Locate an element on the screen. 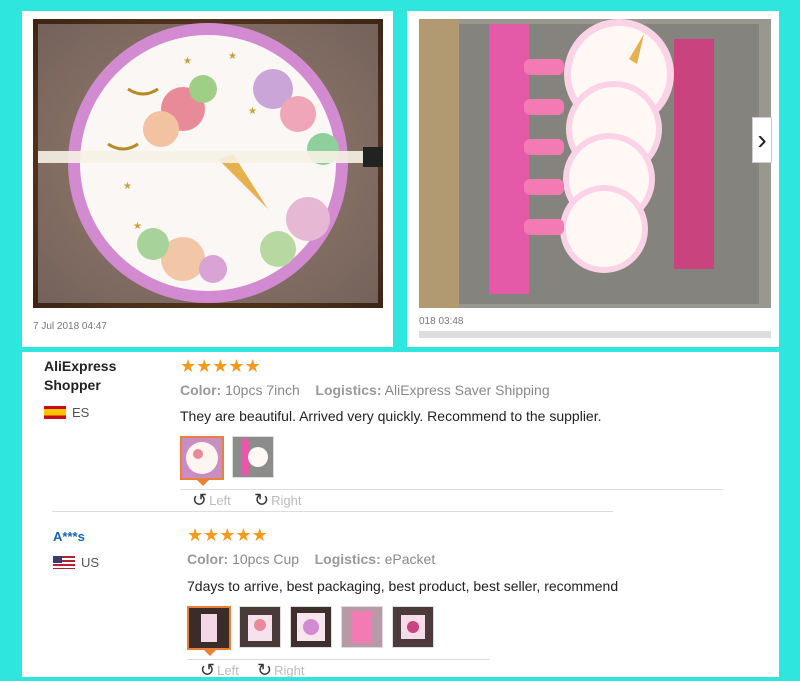 The image size is (800, 681). flag-es-icon is located at coordinates (55, 412).